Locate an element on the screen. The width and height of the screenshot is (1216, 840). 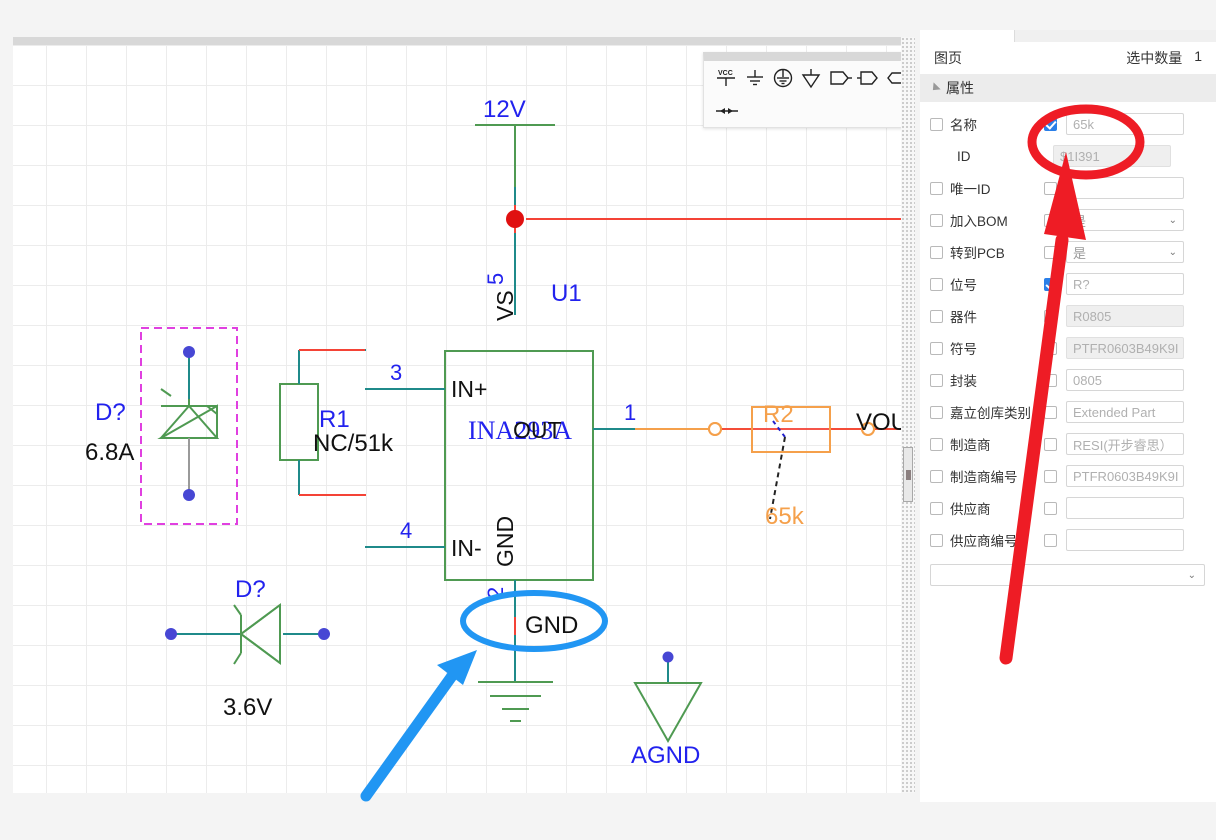
power-port-12v is located at coordinates (515, 155).